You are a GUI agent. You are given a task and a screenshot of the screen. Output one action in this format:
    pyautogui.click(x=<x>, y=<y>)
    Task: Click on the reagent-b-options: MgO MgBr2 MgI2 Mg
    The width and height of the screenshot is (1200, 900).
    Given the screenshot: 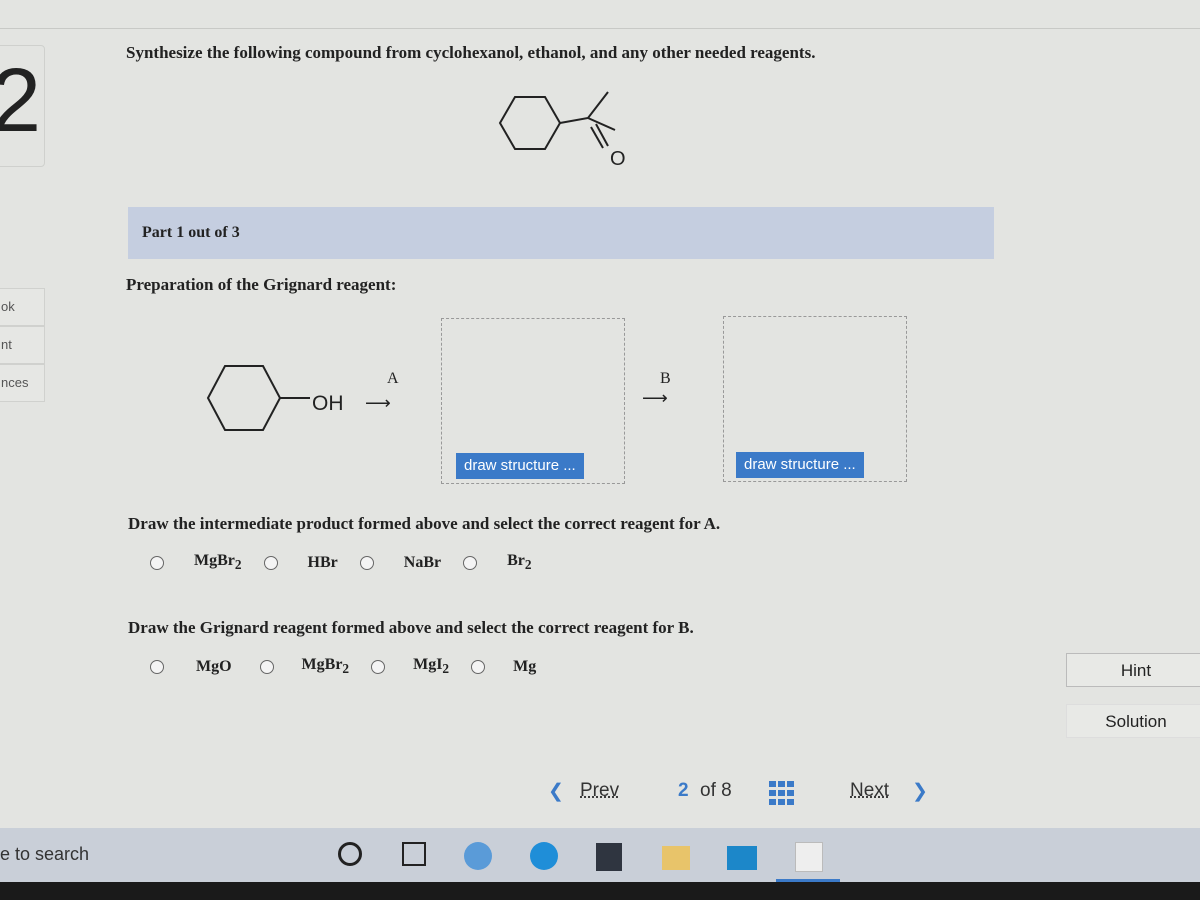 What is the action you would take?
    pyautogui.click(x=343, y=666)
    